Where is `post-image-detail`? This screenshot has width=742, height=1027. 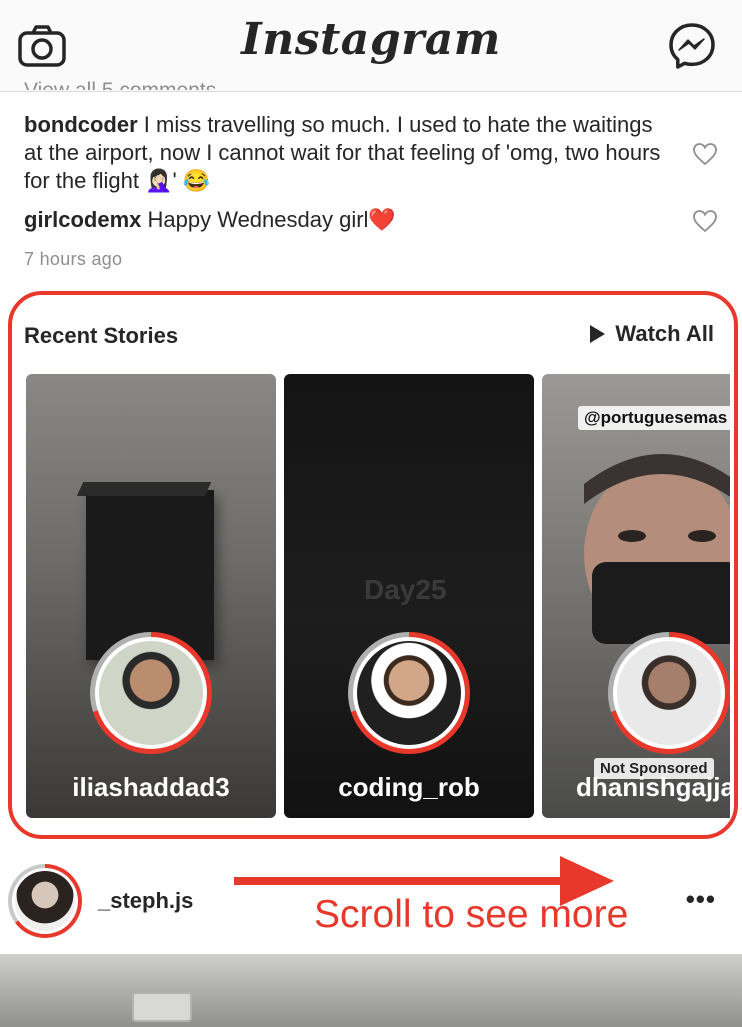
post-image-detail is located at coordinates (162, 1007).